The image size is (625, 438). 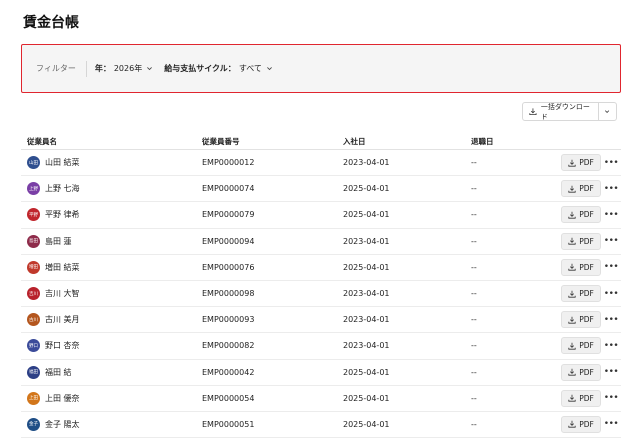 What do you see at coordinates (321, 68) in the screenshot?
I see `filter-panel: フィルター 年： 2026年 給与支払サイクル： すべて` at bounding box center [321, 68].